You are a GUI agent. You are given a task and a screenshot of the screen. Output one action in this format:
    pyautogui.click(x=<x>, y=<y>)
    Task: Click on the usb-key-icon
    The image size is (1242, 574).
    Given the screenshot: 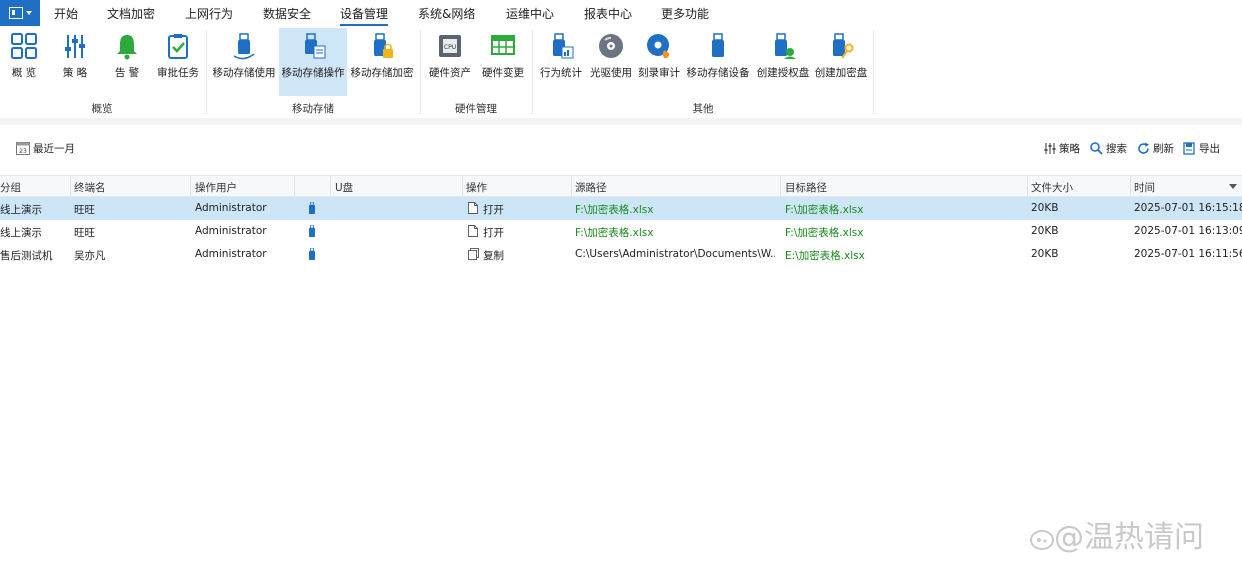 What is the action you would take?
    pyautogui.click(x=843, y=46)
    